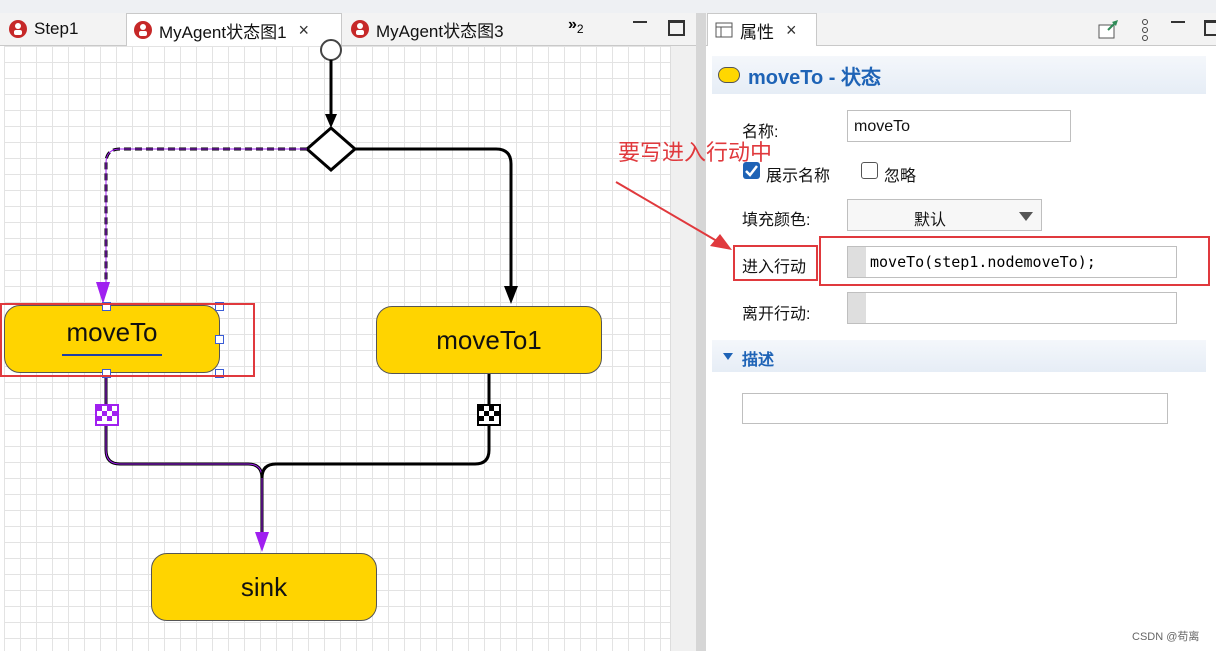  Describe the element at coordinates (959, 356) in the screenshot. I see `description-section-header: 描述` at that location.